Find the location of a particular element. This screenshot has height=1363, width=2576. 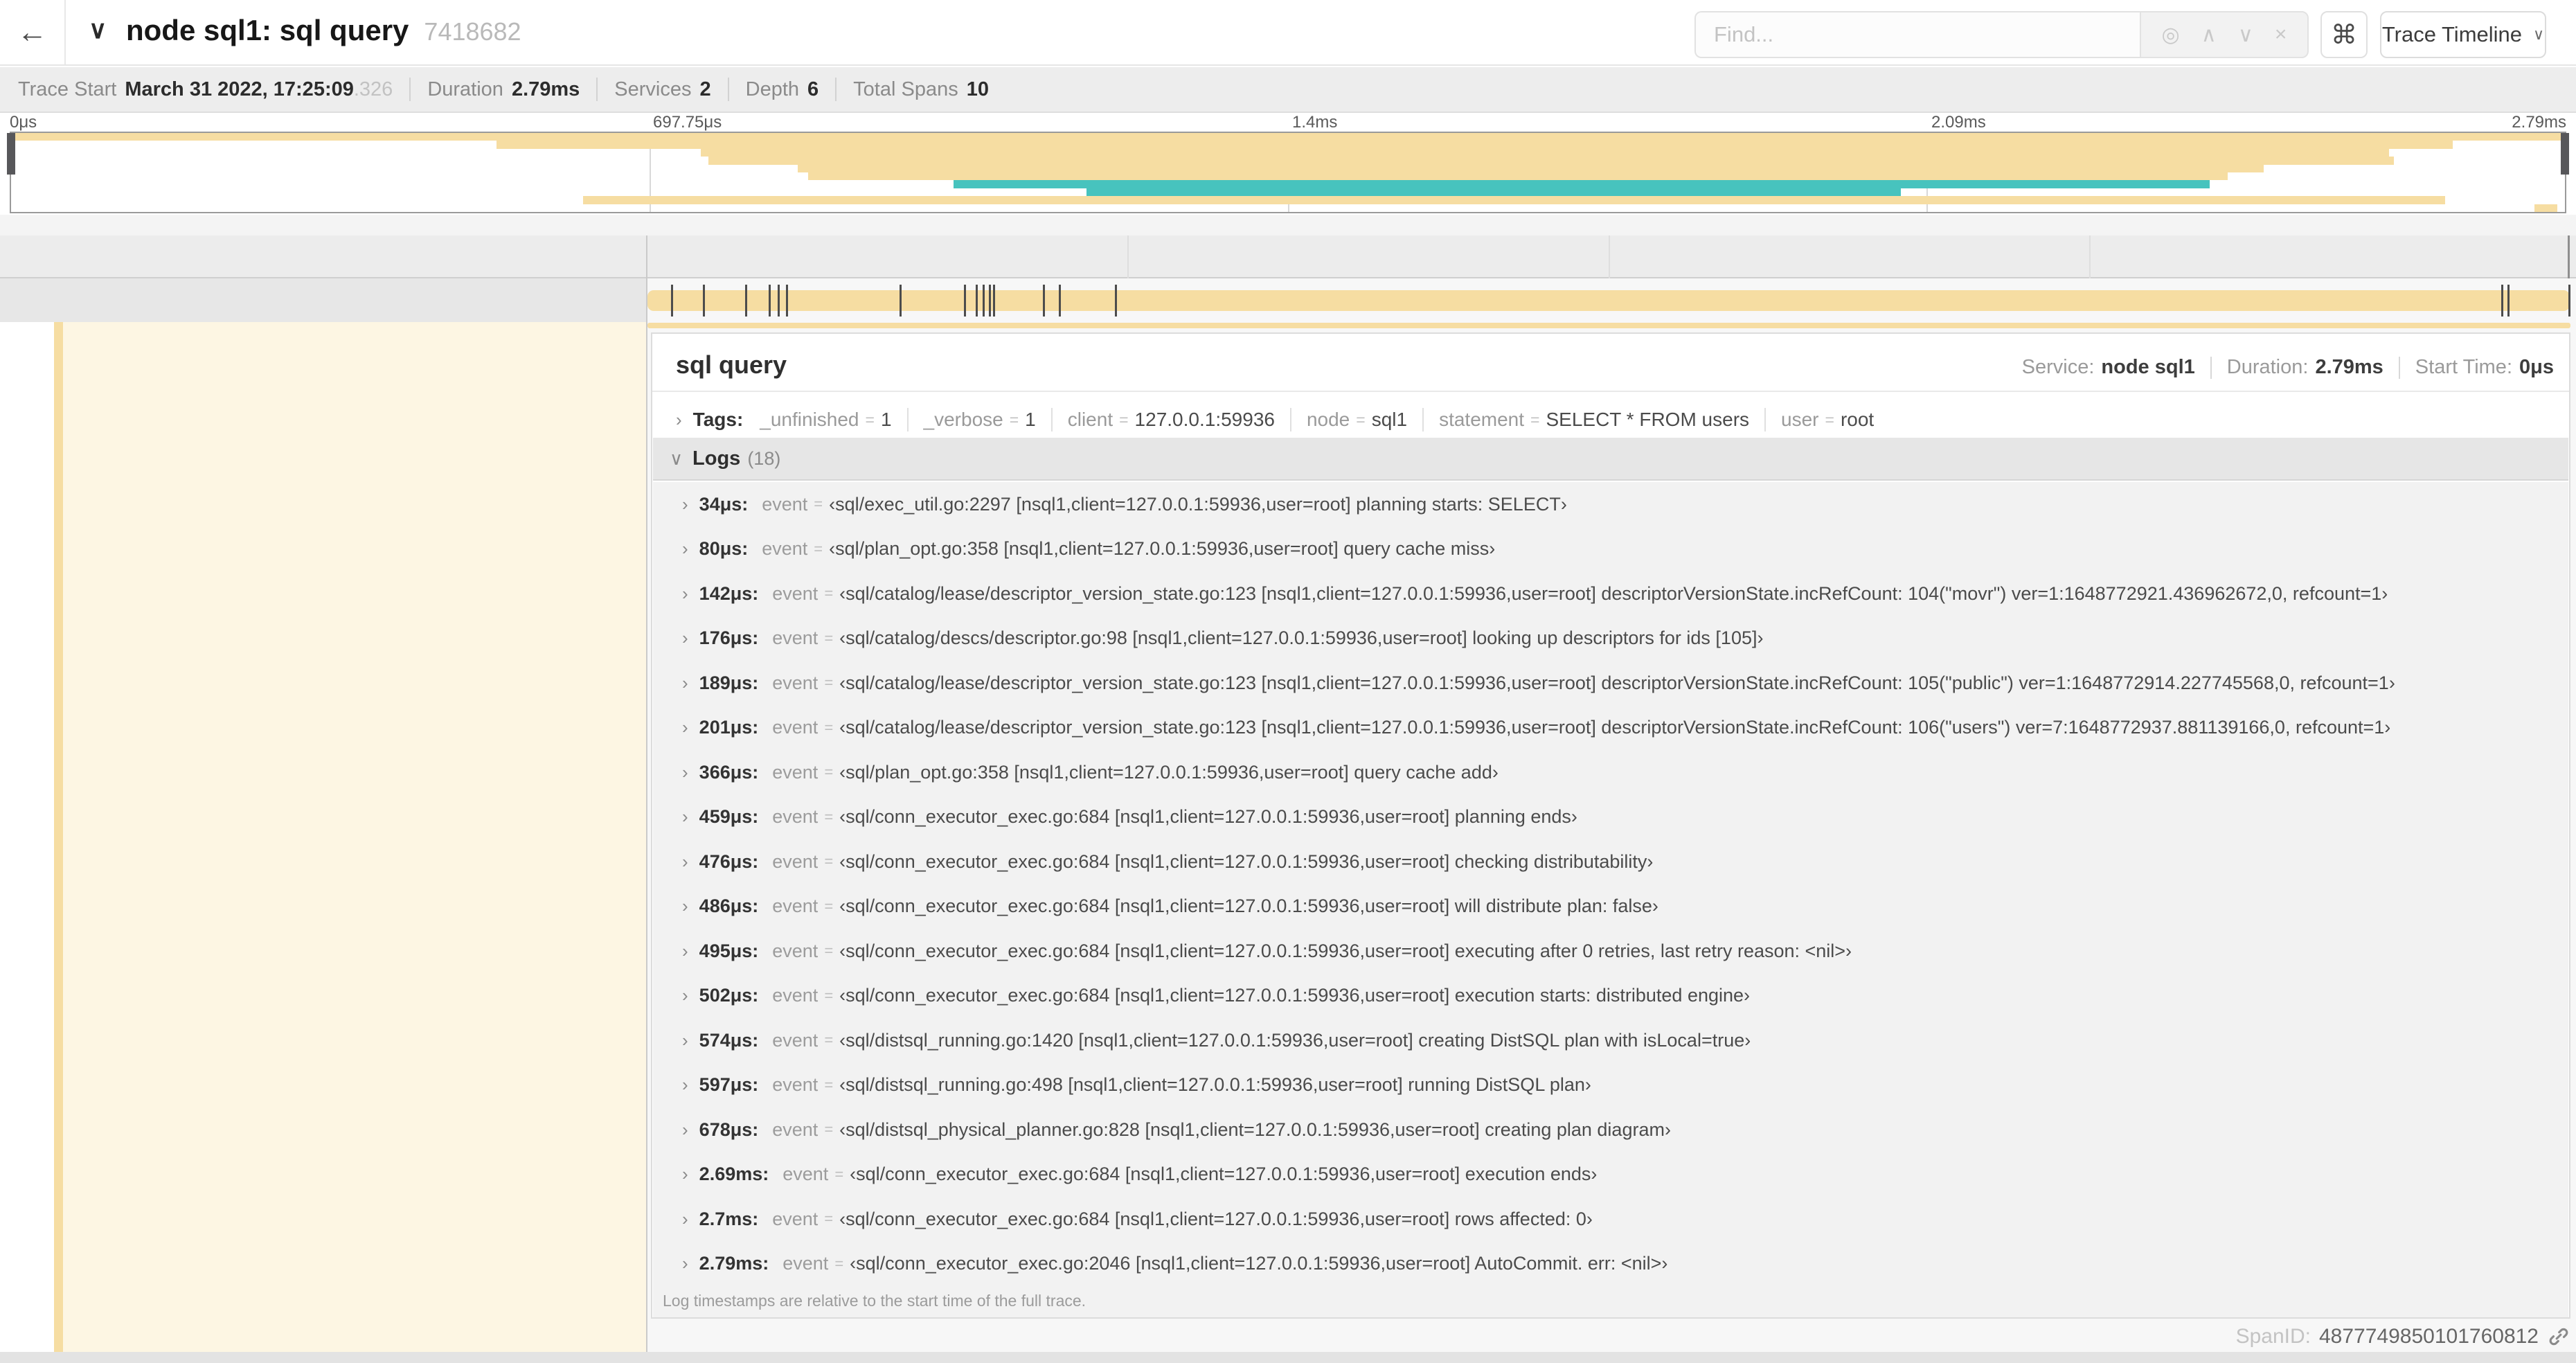

trace-start-value: March 31 2022, 17:25:09 is located at coordinates (239, 89).